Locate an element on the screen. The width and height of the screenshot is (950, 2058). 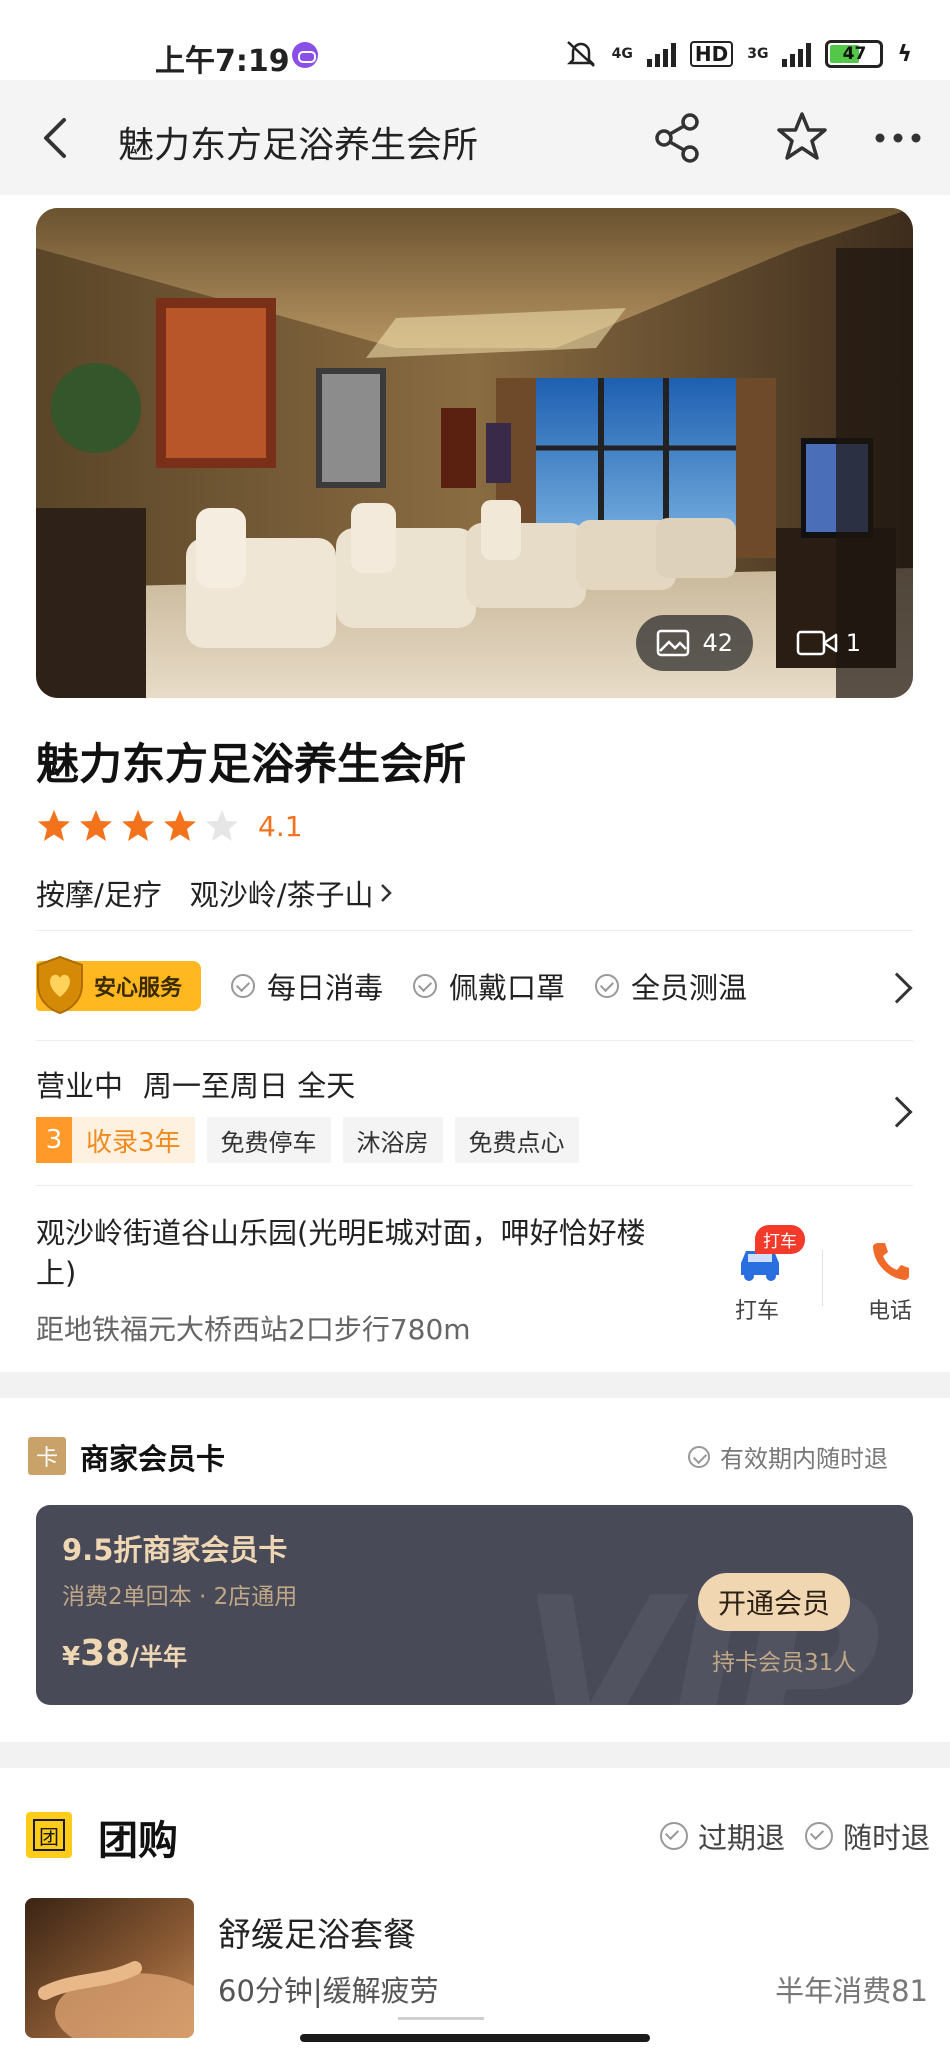
status-indicators: 4G HD 3G 47 ϟ is located at coordinates (738, 54).